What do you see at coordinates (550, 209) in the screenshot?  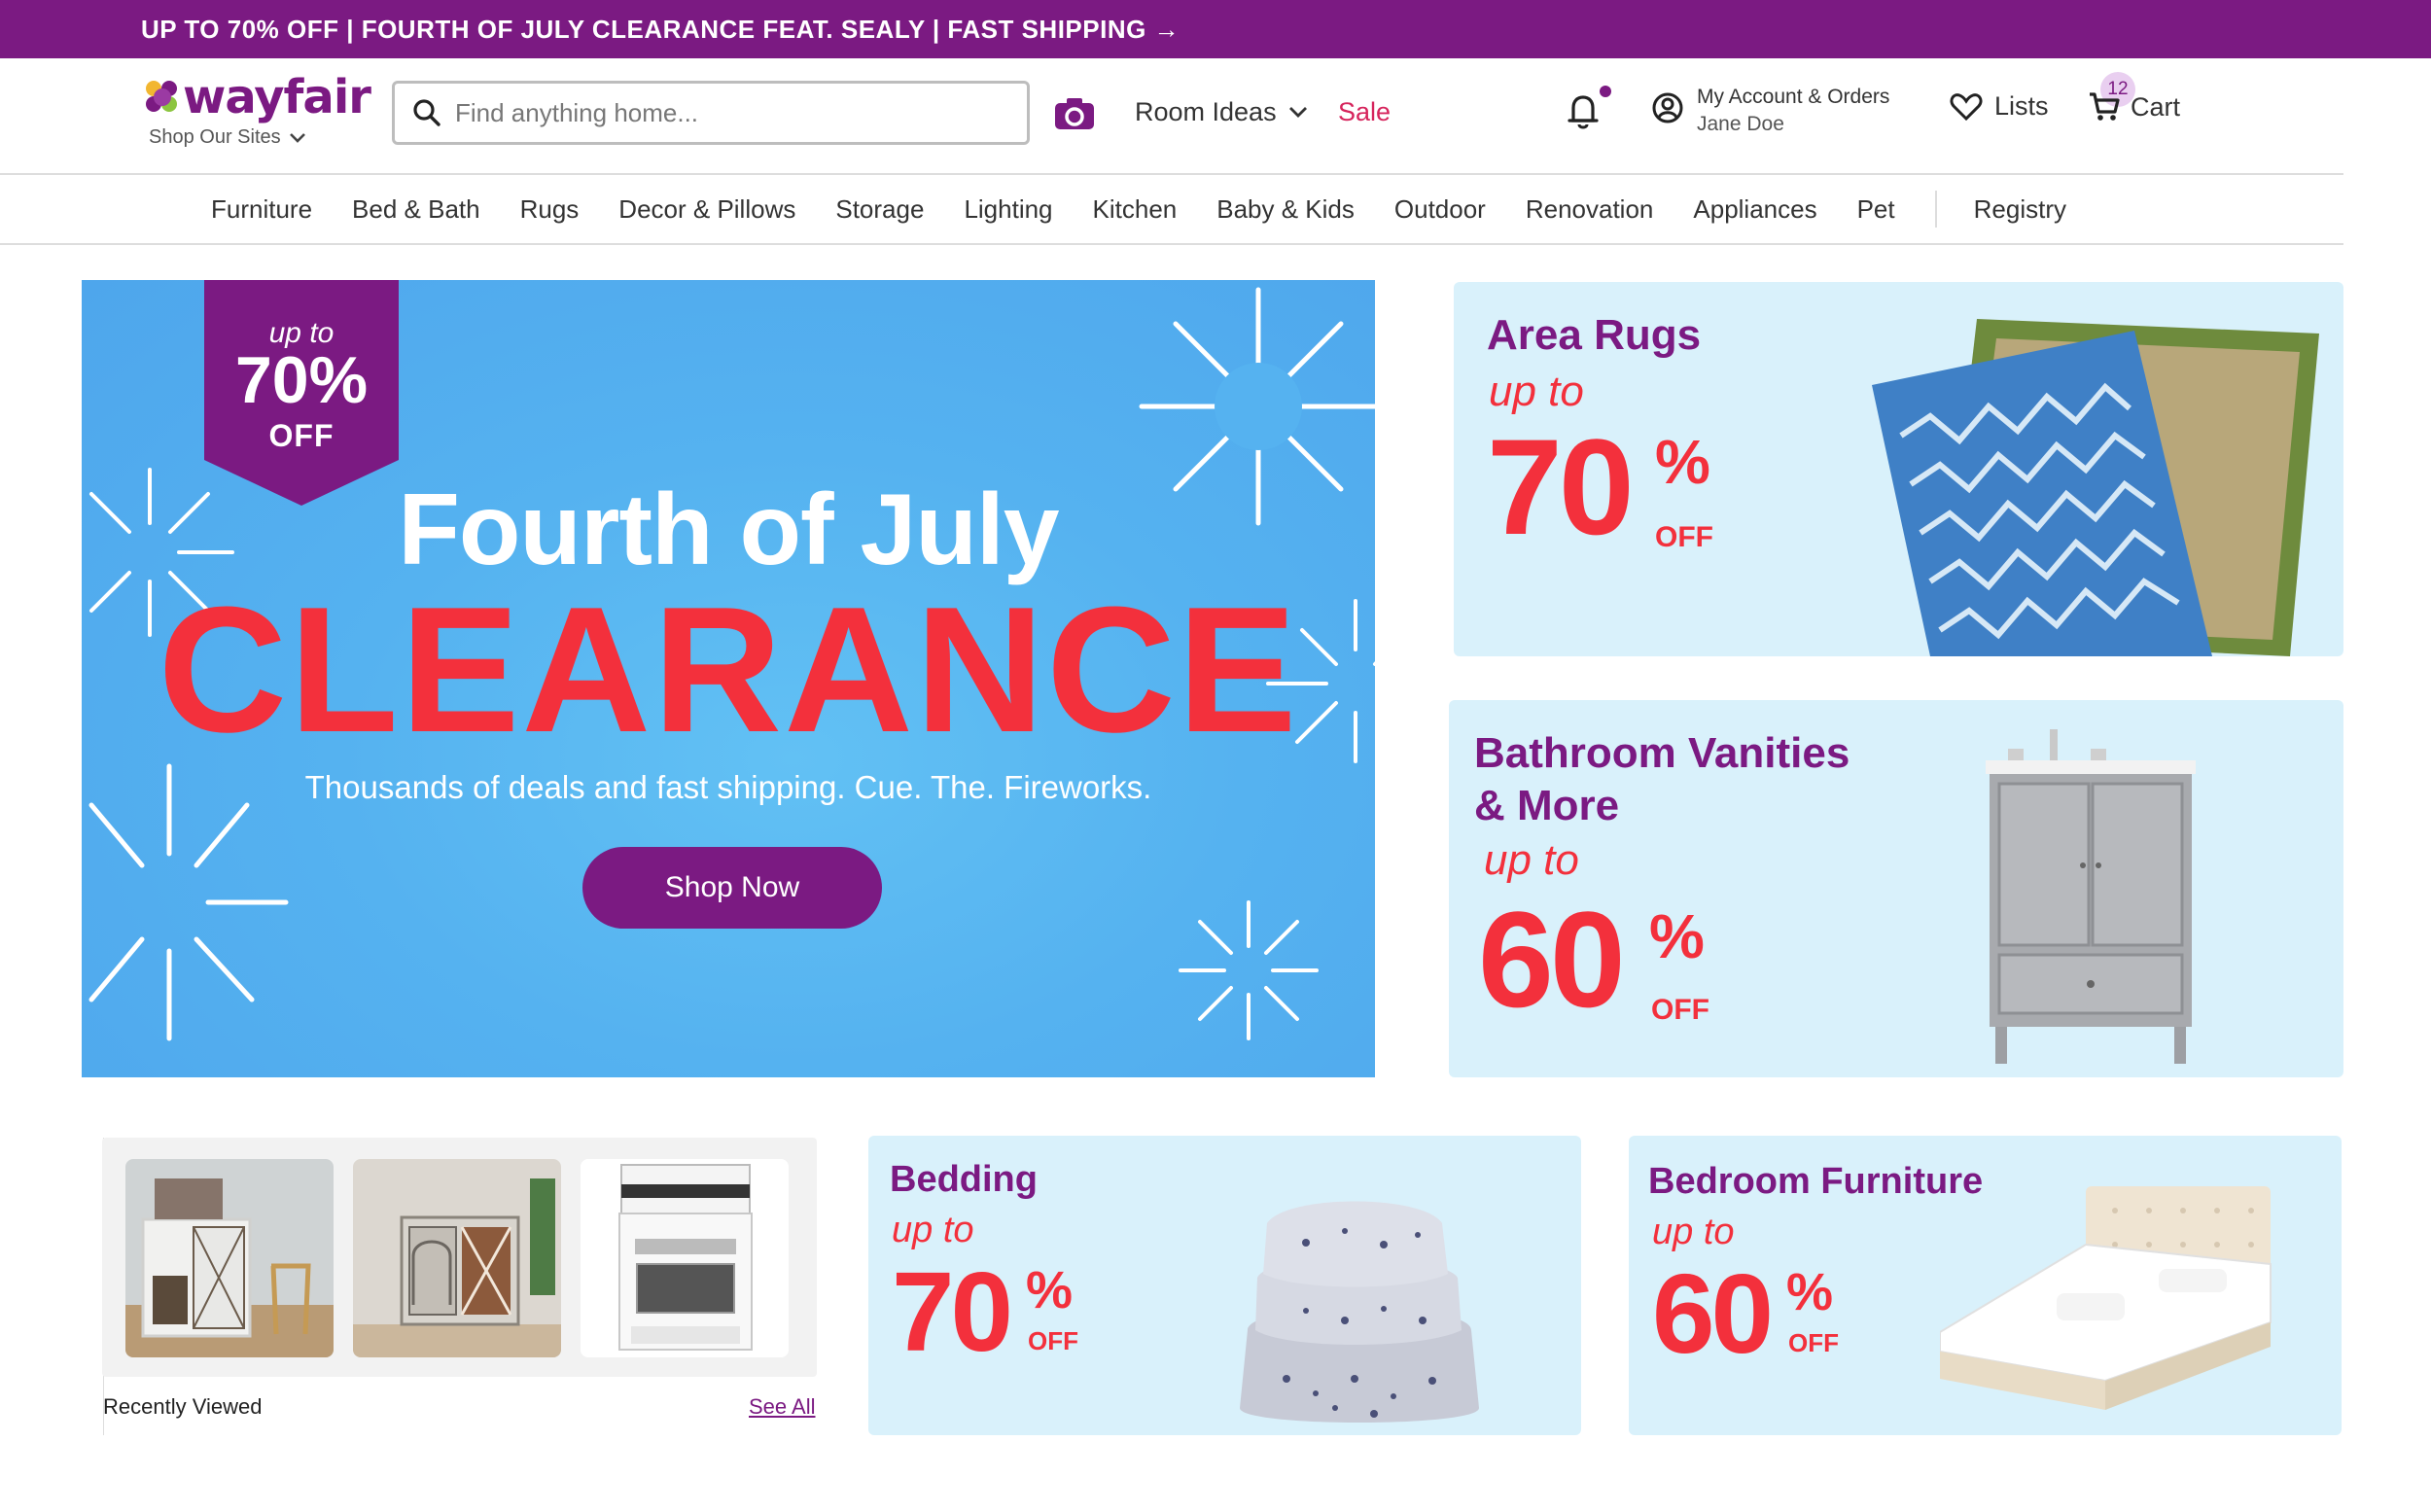 I see `nav-rugs: Rugs` at bounding box center [550, 209].